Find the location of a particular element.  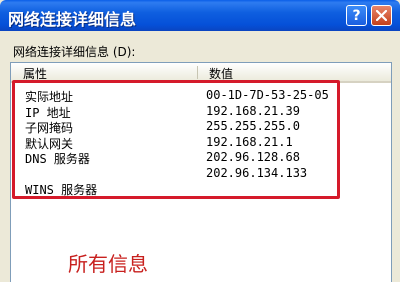

annotation-text: 所有信息 is located at coordinates (108, 264).